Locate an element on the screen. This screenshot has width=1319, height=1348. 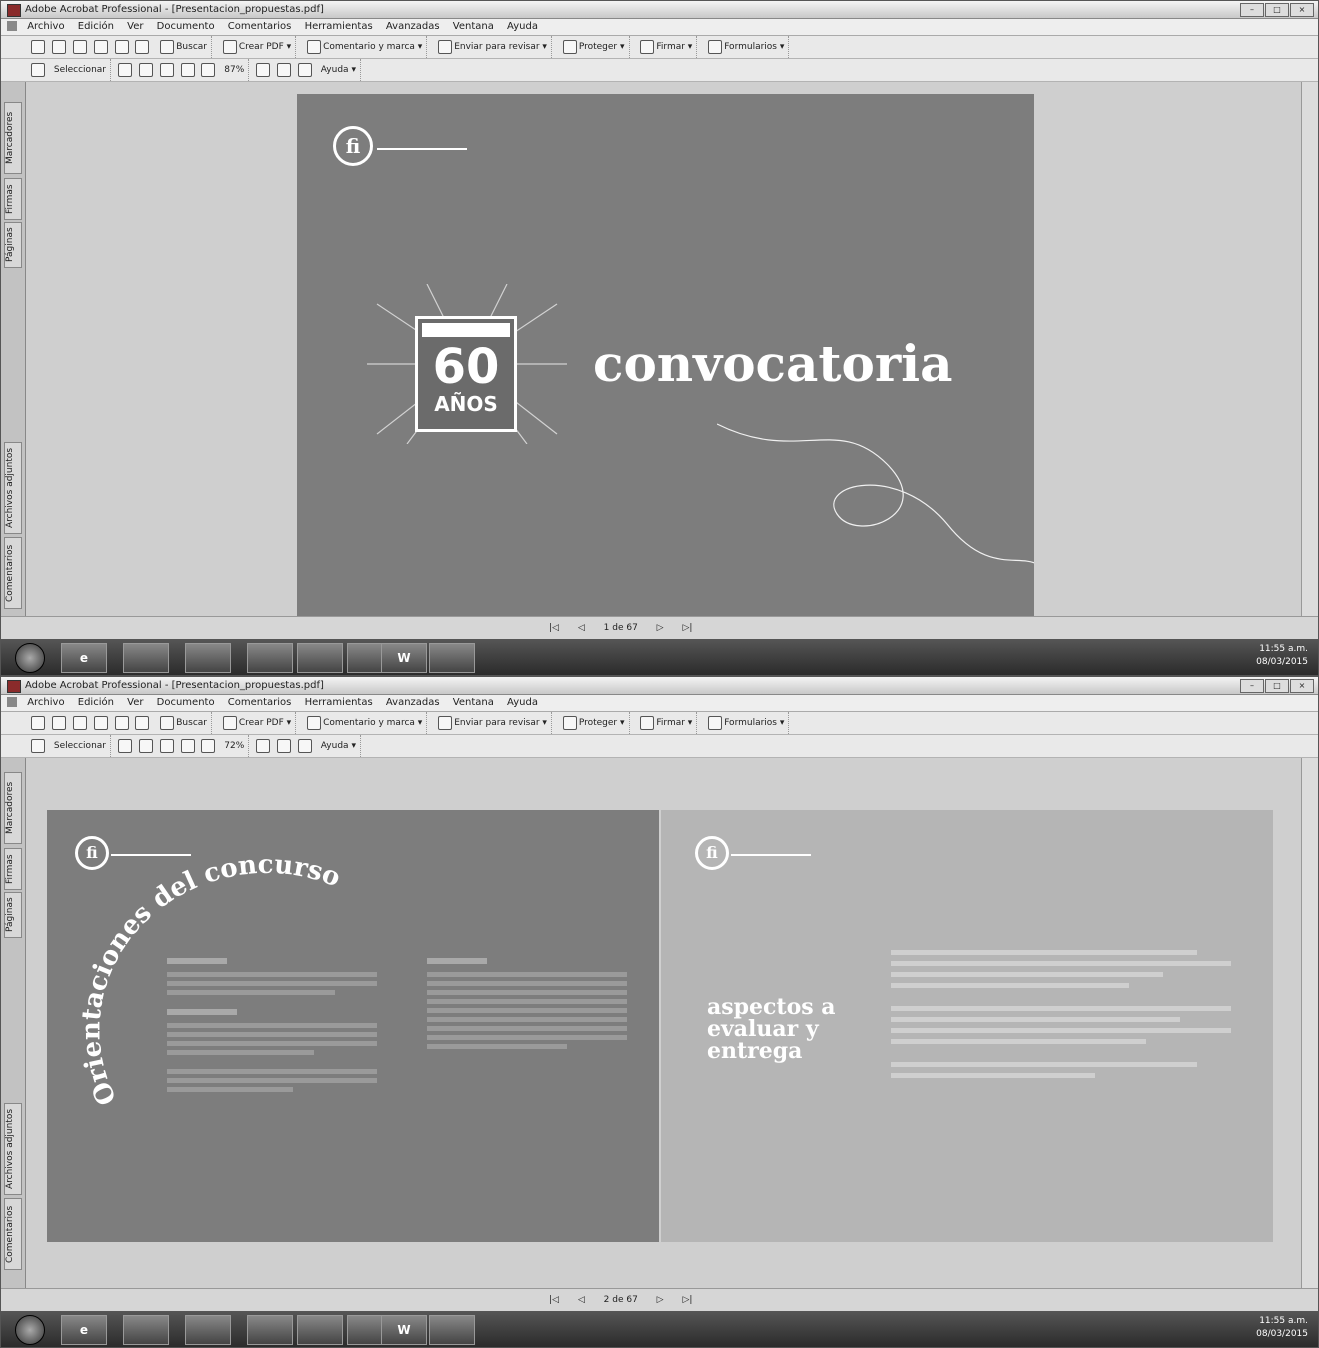
vertical-scrollbar is located at coordinates (1309, 1023).